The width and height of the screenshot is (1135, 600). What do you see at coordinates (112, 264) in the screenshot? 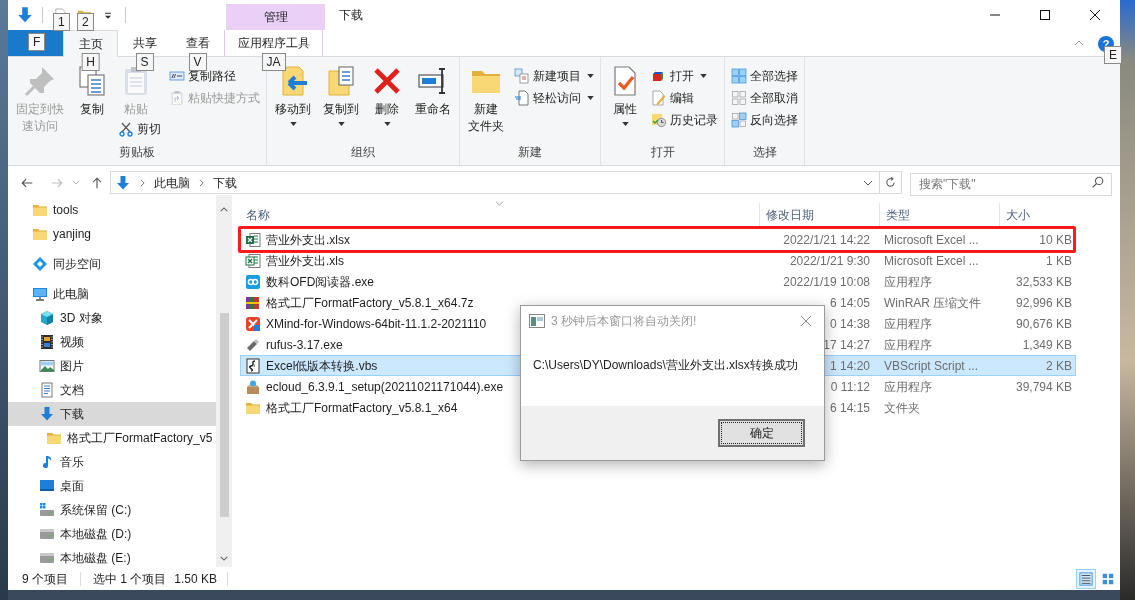
I see `nav-item: 同步空间` at bounding box center [112, 264].